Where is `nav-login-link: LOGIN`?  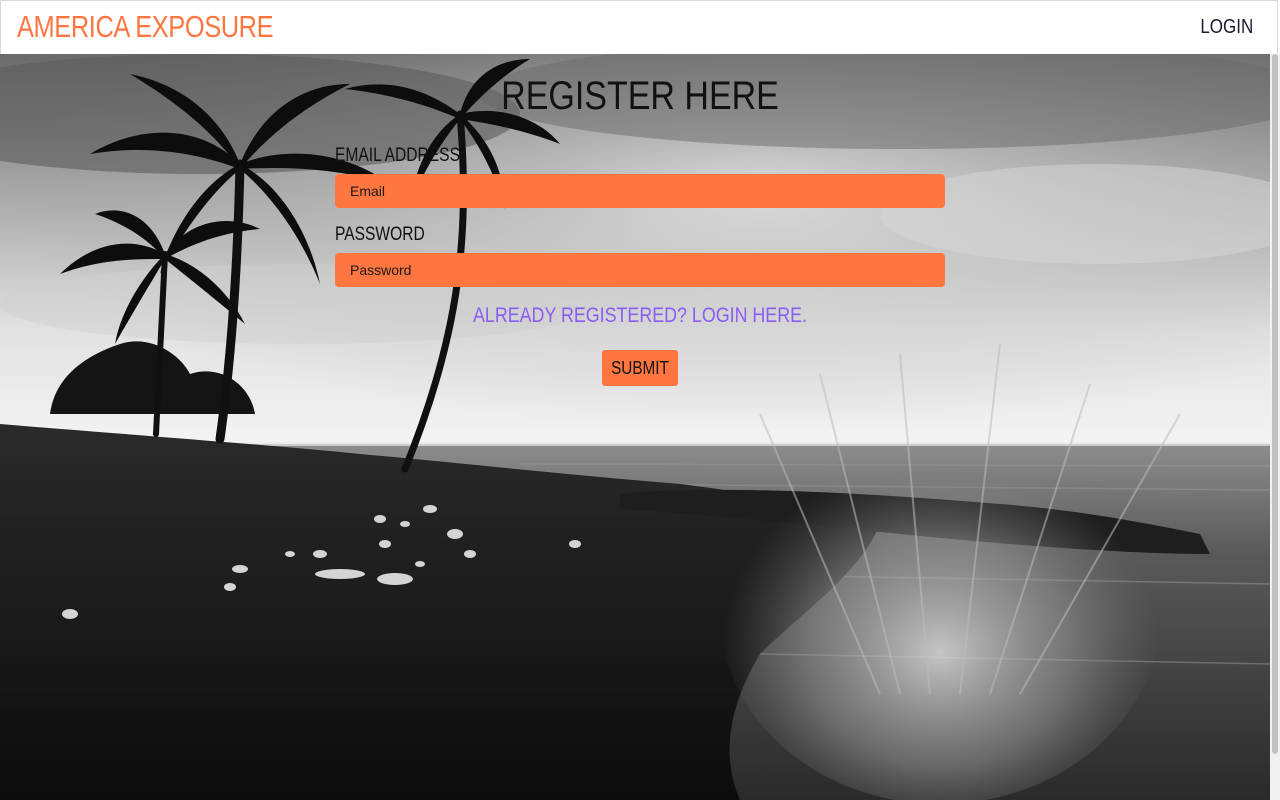
nav-login-link: LOGIN is located at coordinates (1226, 27).